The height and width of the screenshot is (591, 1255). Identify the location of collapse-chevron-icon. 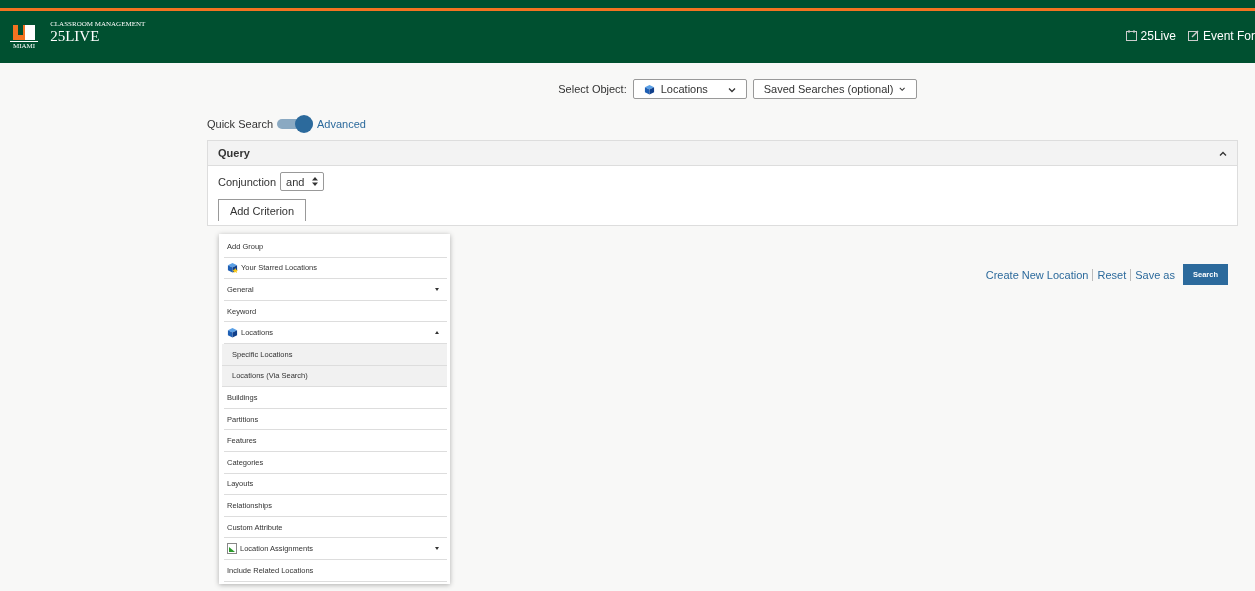
(1223, 153).